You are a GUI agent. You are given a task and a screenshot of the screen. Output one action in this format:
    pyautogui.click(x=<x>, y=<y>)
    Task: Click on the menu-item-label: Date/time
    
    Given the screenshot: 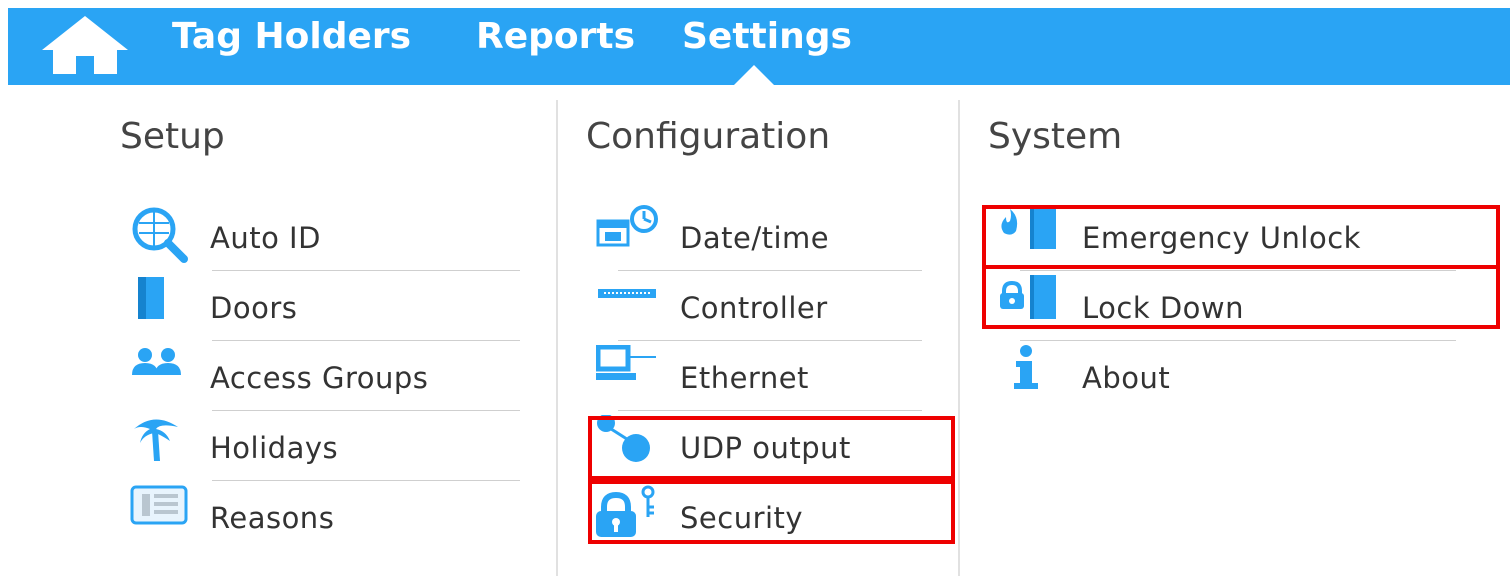 What is the action you would take?
    pyautogui.click(x=755, y=238)
    